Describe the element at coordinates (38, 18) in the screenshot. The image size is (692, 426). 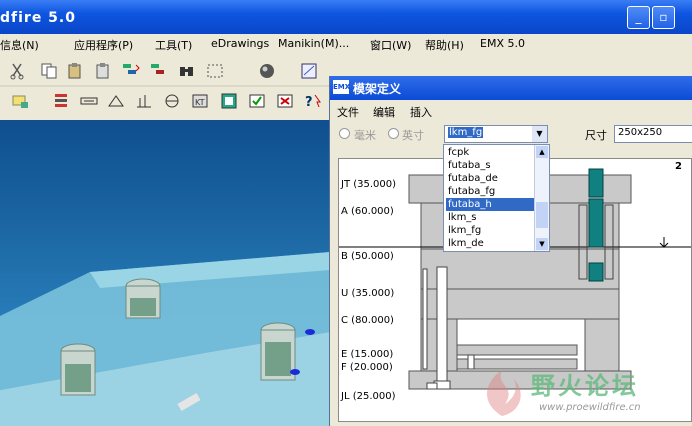
I see `window-title: dfire 5.0` at that location.